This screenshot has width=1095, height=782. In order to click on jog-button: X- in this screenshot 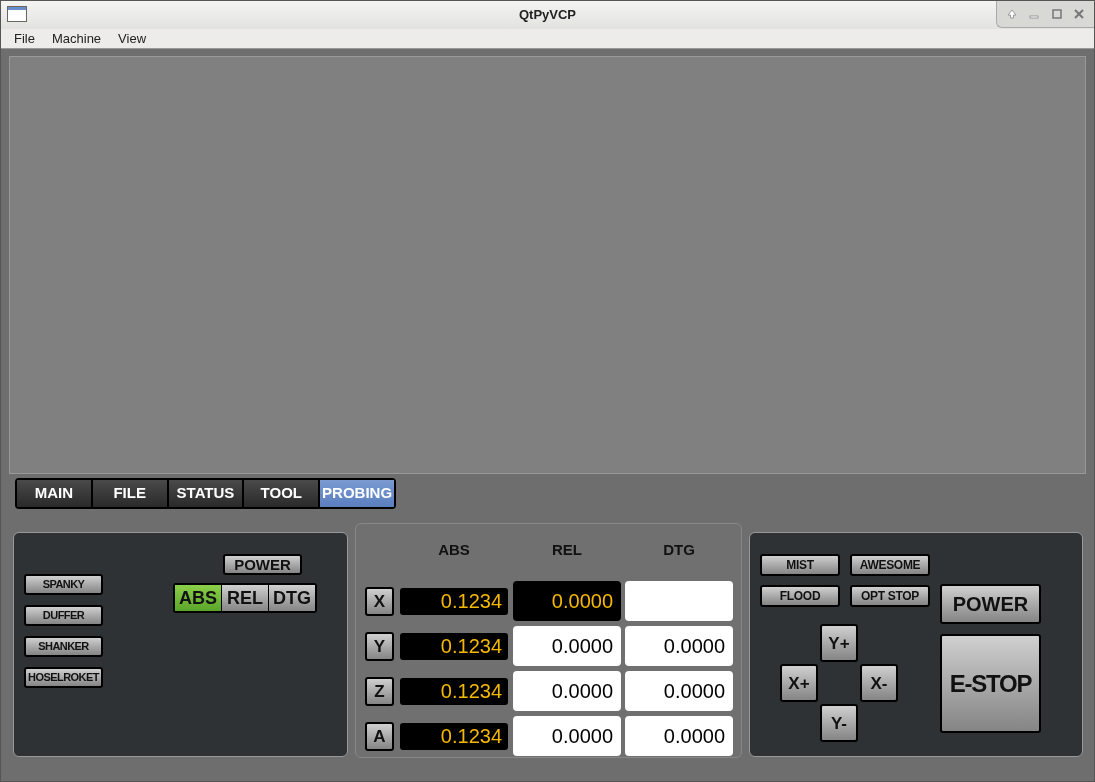, I will do `click(879, 683)`.